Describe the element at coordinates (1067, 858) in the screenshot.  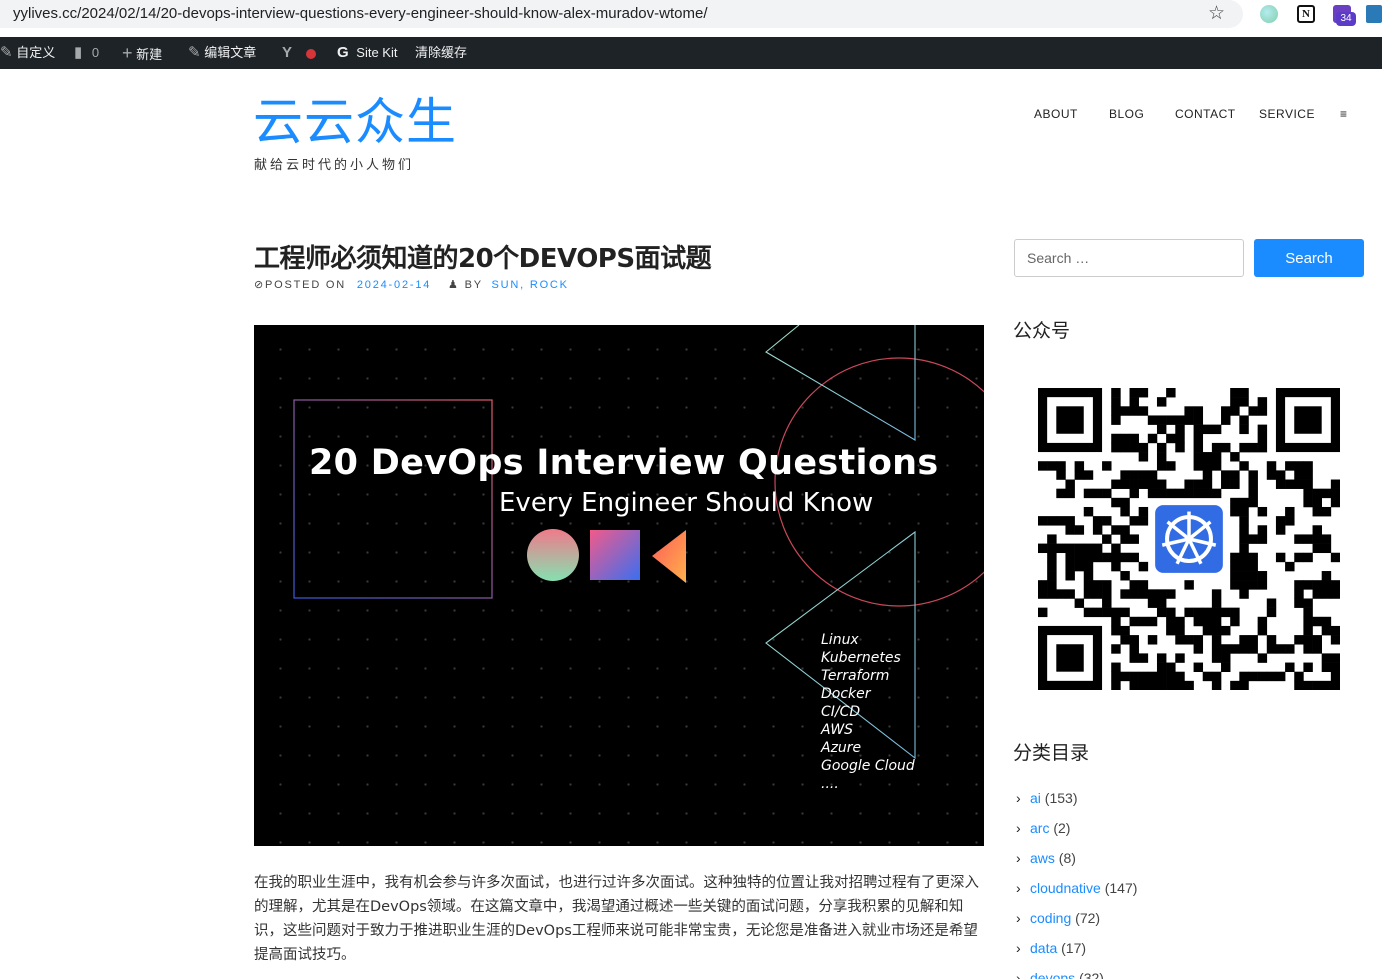
I see `category-count: (8)` at that location.